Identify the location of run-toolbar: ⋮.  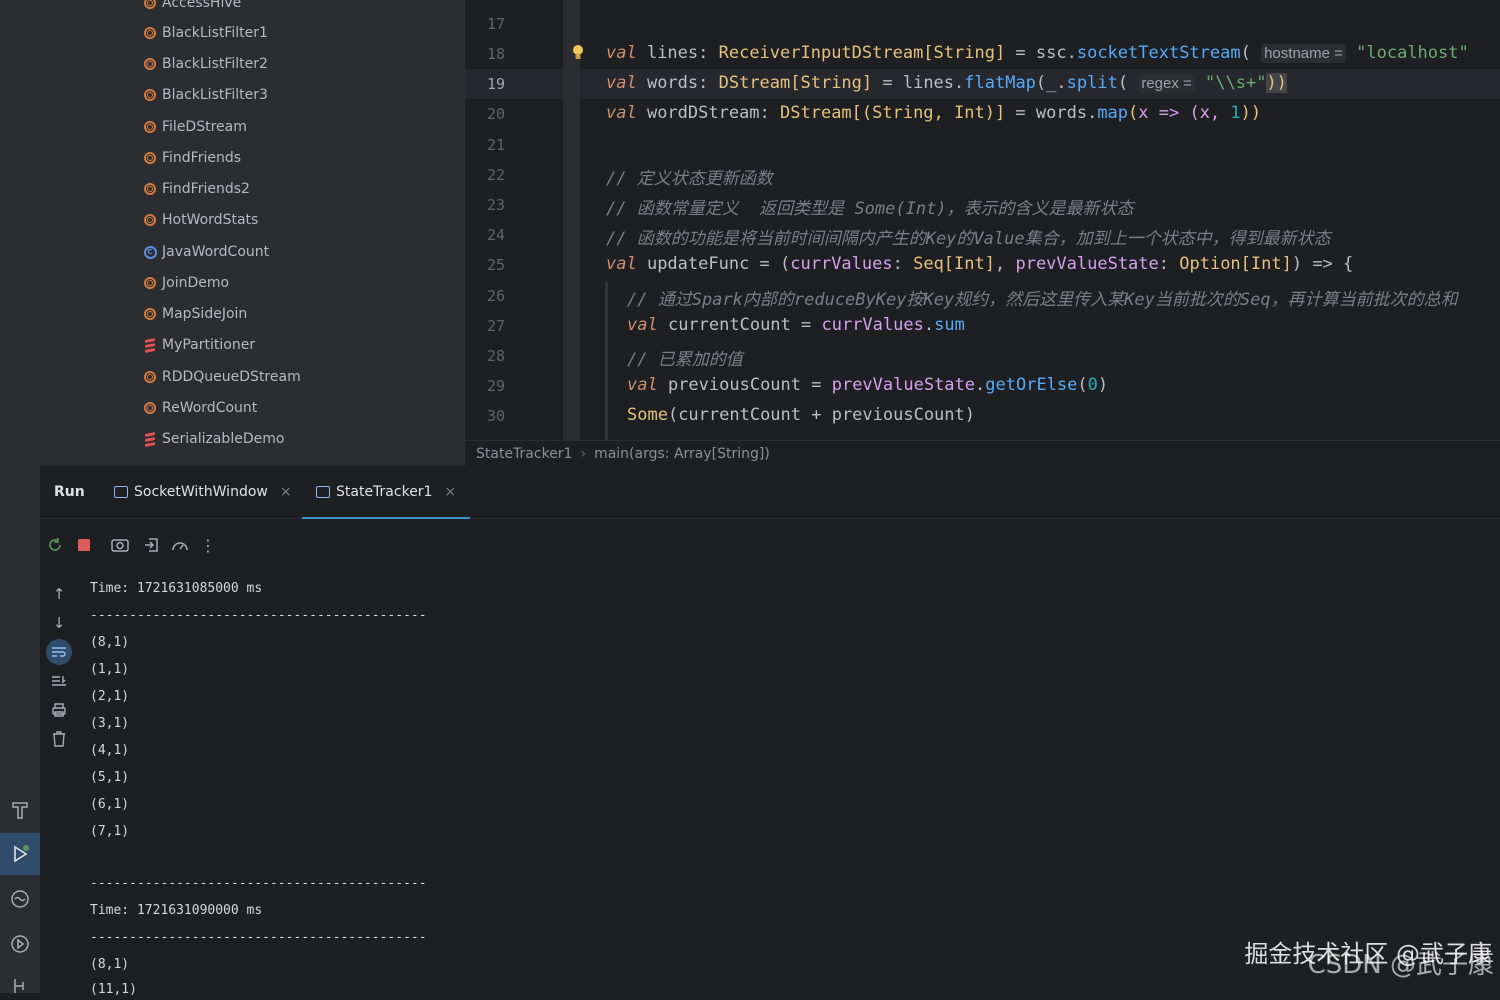
(190, 545).